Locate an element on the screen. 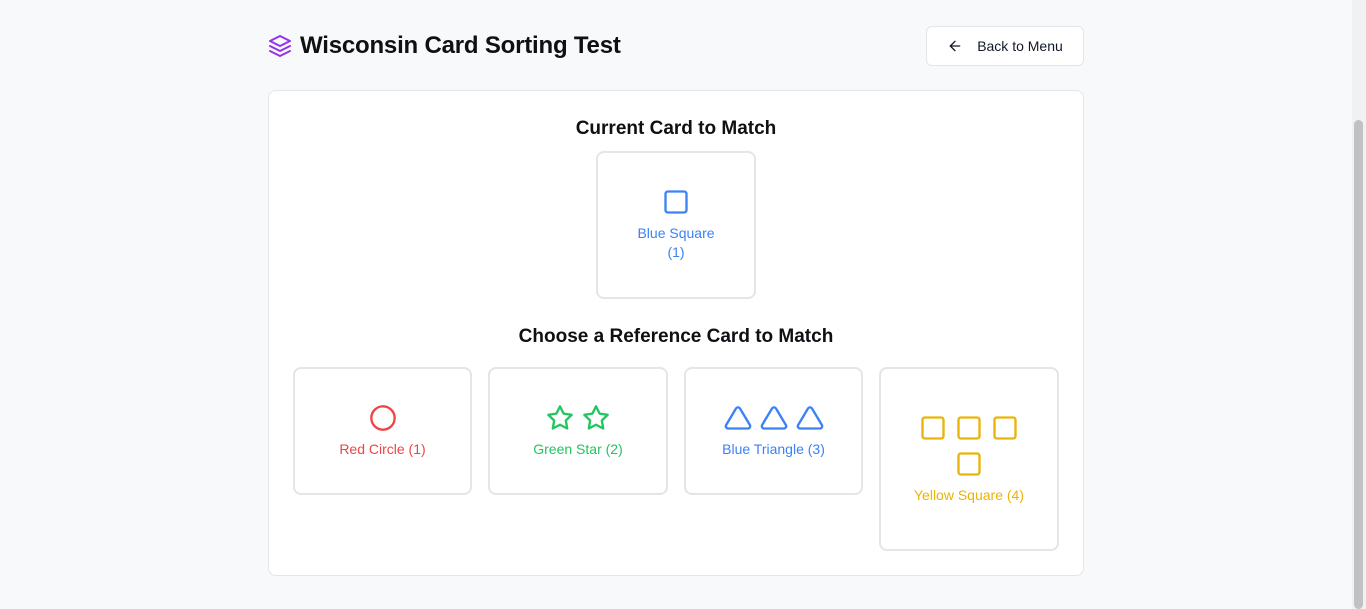 This screenshot has height=609, width=1366. current-card-heading: Current Card to Match is located at coordinates (676, 128).